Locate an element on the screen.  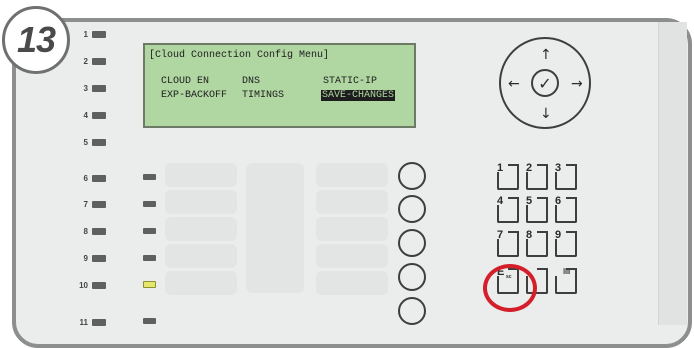
key-6: 6 is located at coordinates (568, 209).